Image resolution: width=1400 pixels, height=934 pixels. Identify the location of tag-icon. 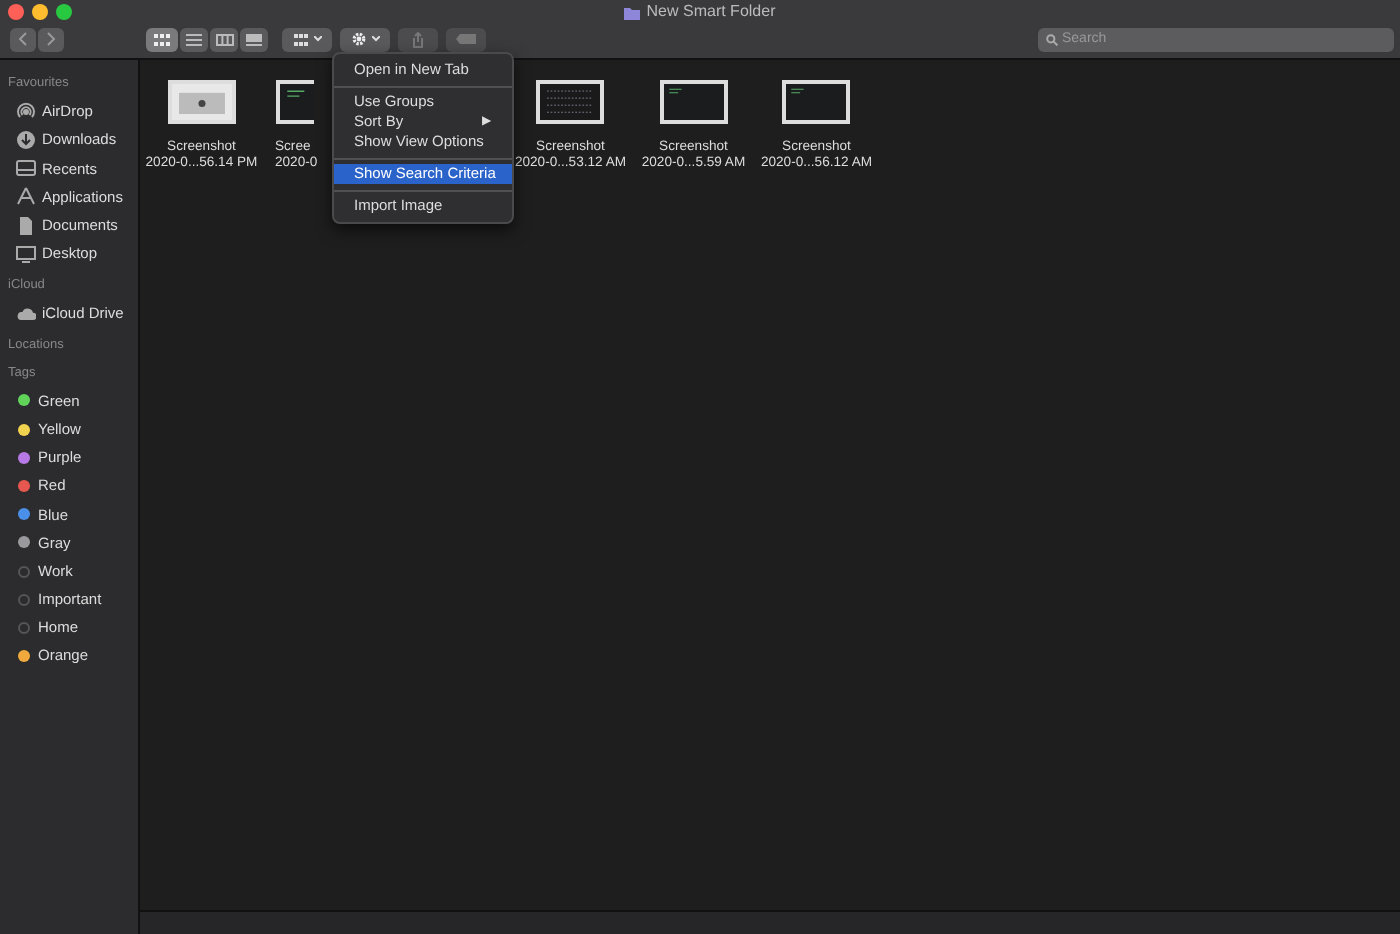
(466, 39).